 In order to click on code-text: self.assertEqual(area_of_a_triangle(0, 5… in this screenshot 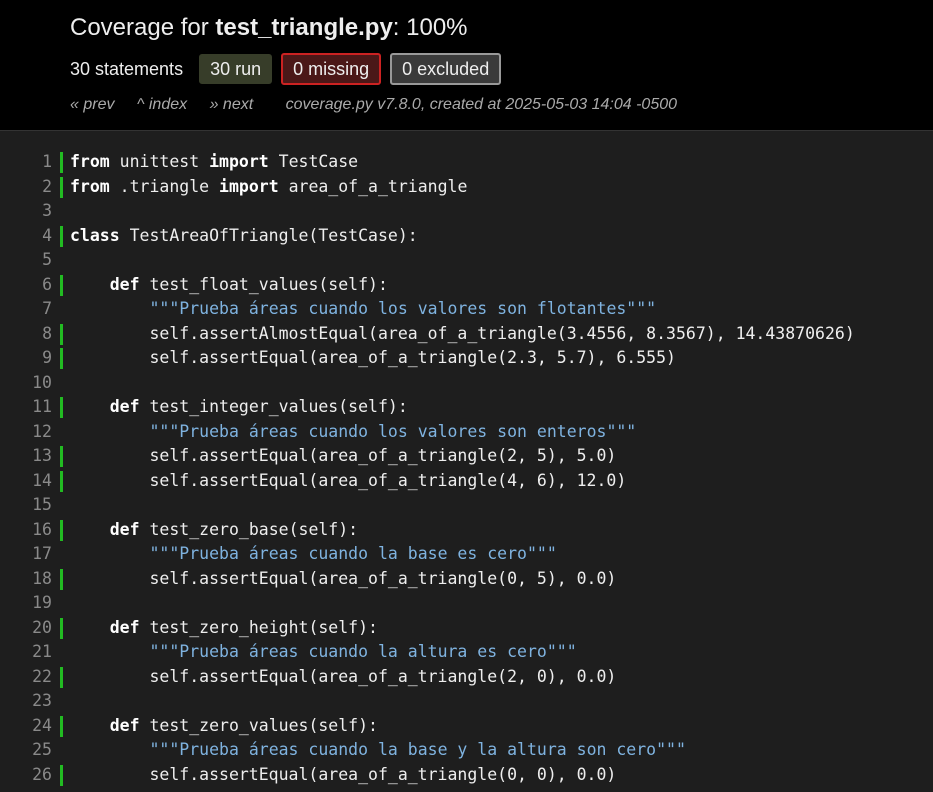, I will do `click(343, 579)`.